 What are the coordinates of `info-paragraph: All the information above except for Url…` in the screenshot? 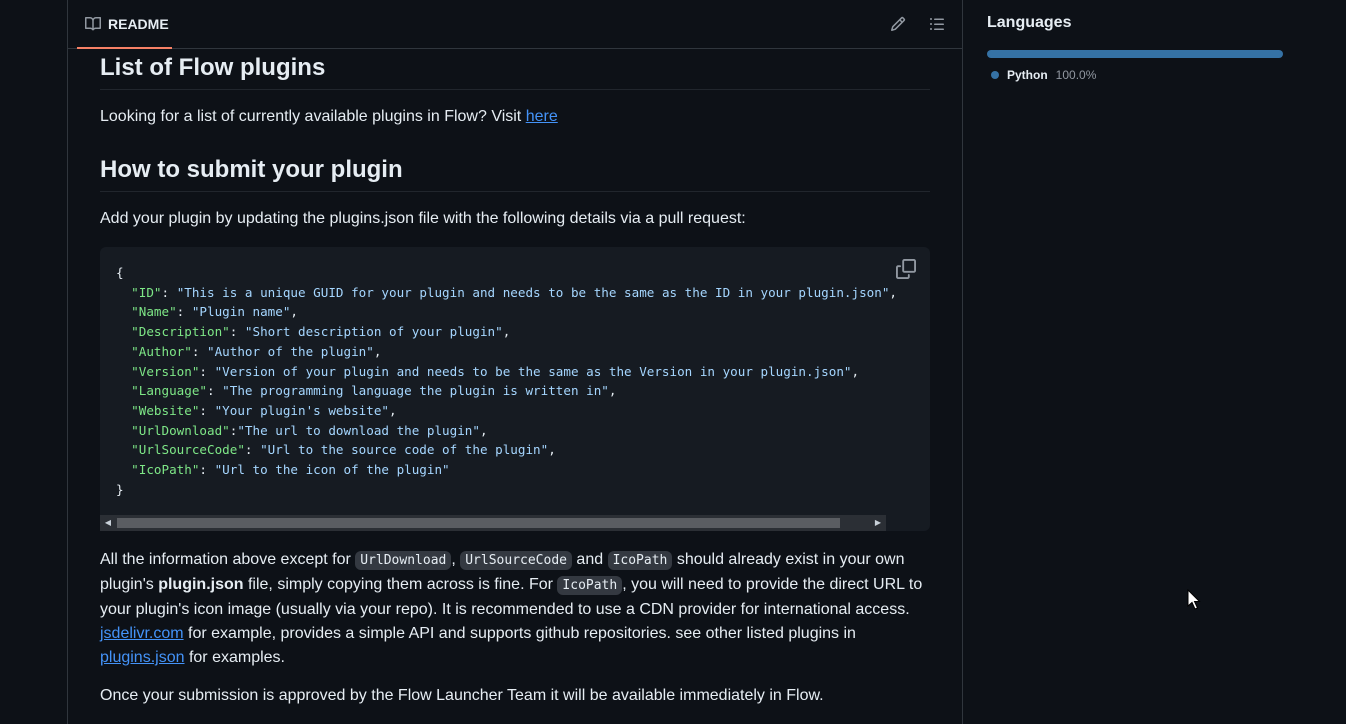 It's located at (515, 609).